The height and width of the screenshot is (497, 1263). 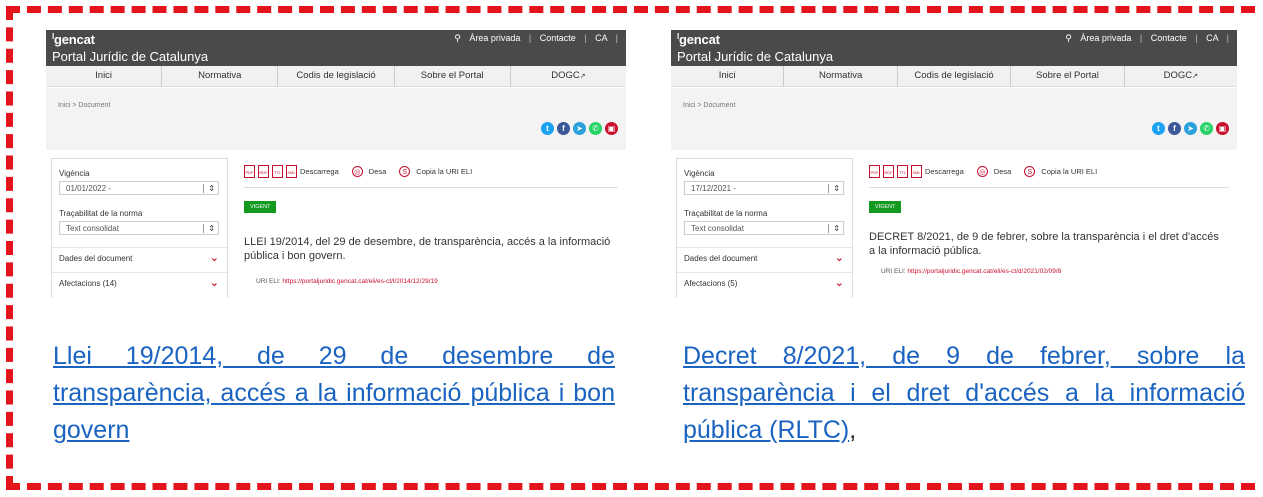 I want to click on vigencia-select: 17/12/2021 - ⇕, so click(x=764, y=188).